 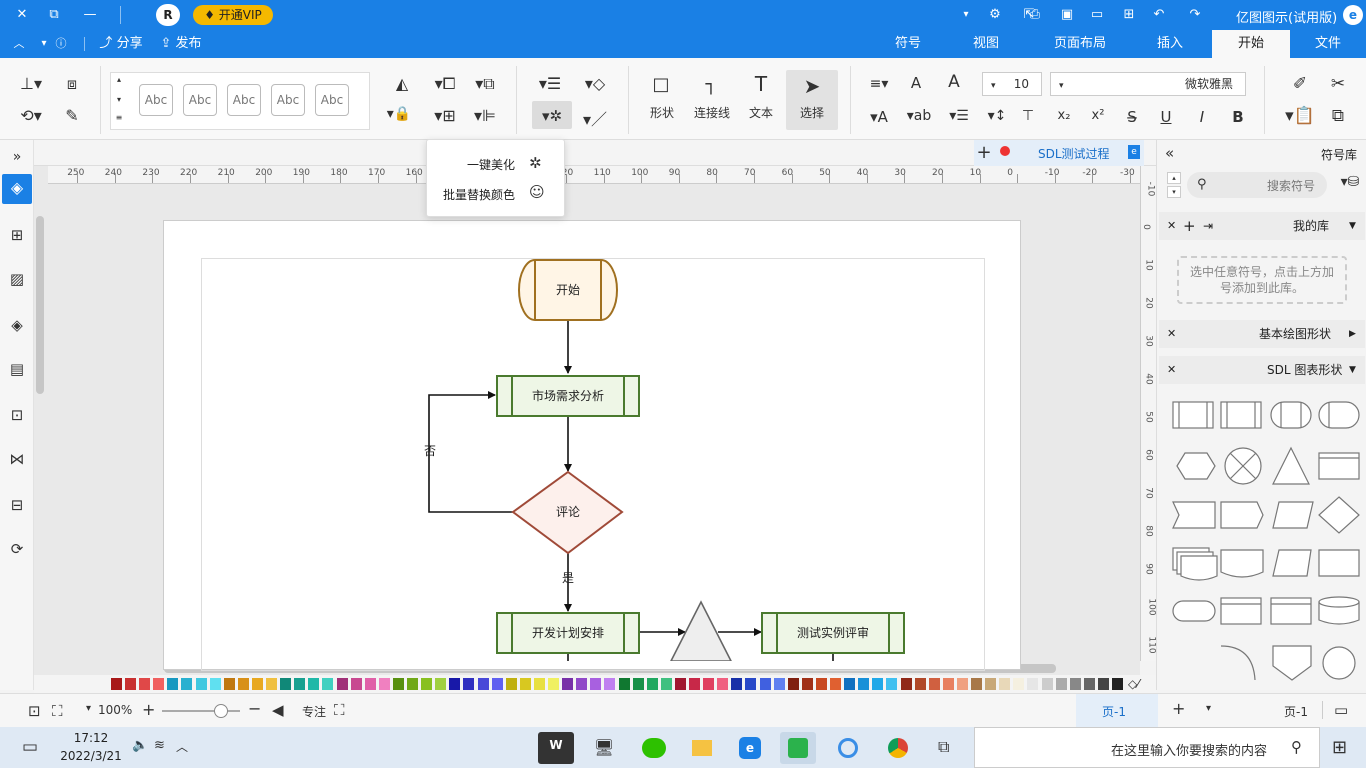 What do you see at coordinates (1238, 663) in the screenshot?
I see `sdl-shape-arc` at bounding box center [1238, 663].